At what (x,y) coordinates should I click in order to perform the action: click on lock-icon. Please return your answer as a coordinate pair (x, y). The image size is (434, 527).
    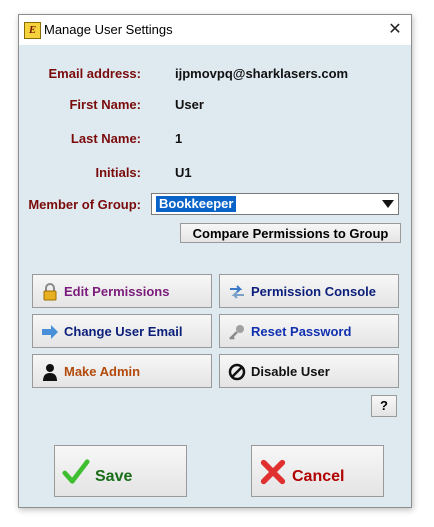
    Looking at the image, I should click on (50, 292).